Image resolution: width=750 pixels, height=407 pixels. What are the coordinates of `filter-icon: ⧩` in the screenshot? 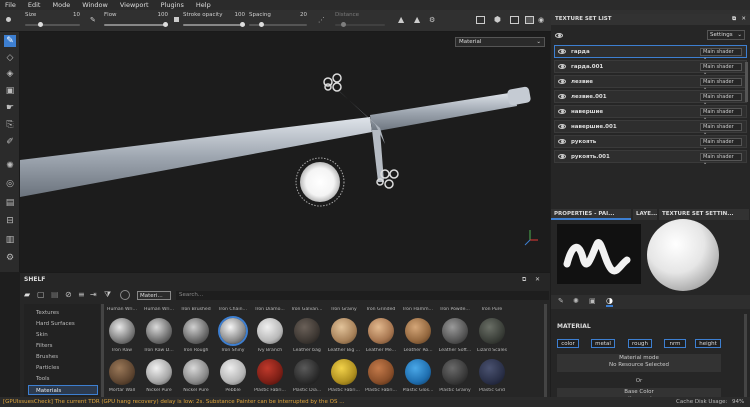 It's located at (107, 295).